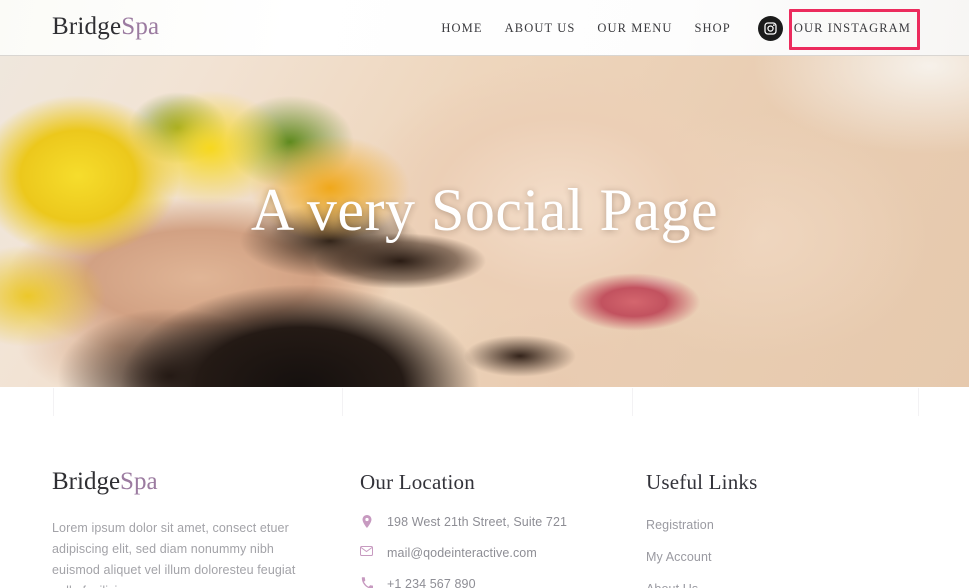 The width and height of the screenshot is (969, 588). I want to click on contact-phone-text: +1 234 567 890, so click(431, 582).